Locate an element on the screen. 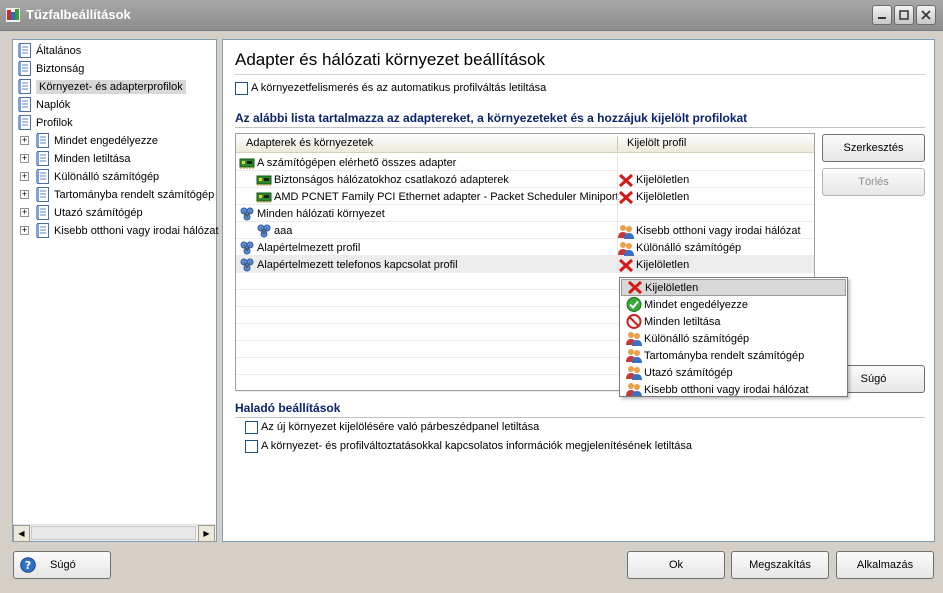 The width and height of the screenshot is (943, 593). tree-item: + Utazó számítógép is located at coordinates (81, 212).